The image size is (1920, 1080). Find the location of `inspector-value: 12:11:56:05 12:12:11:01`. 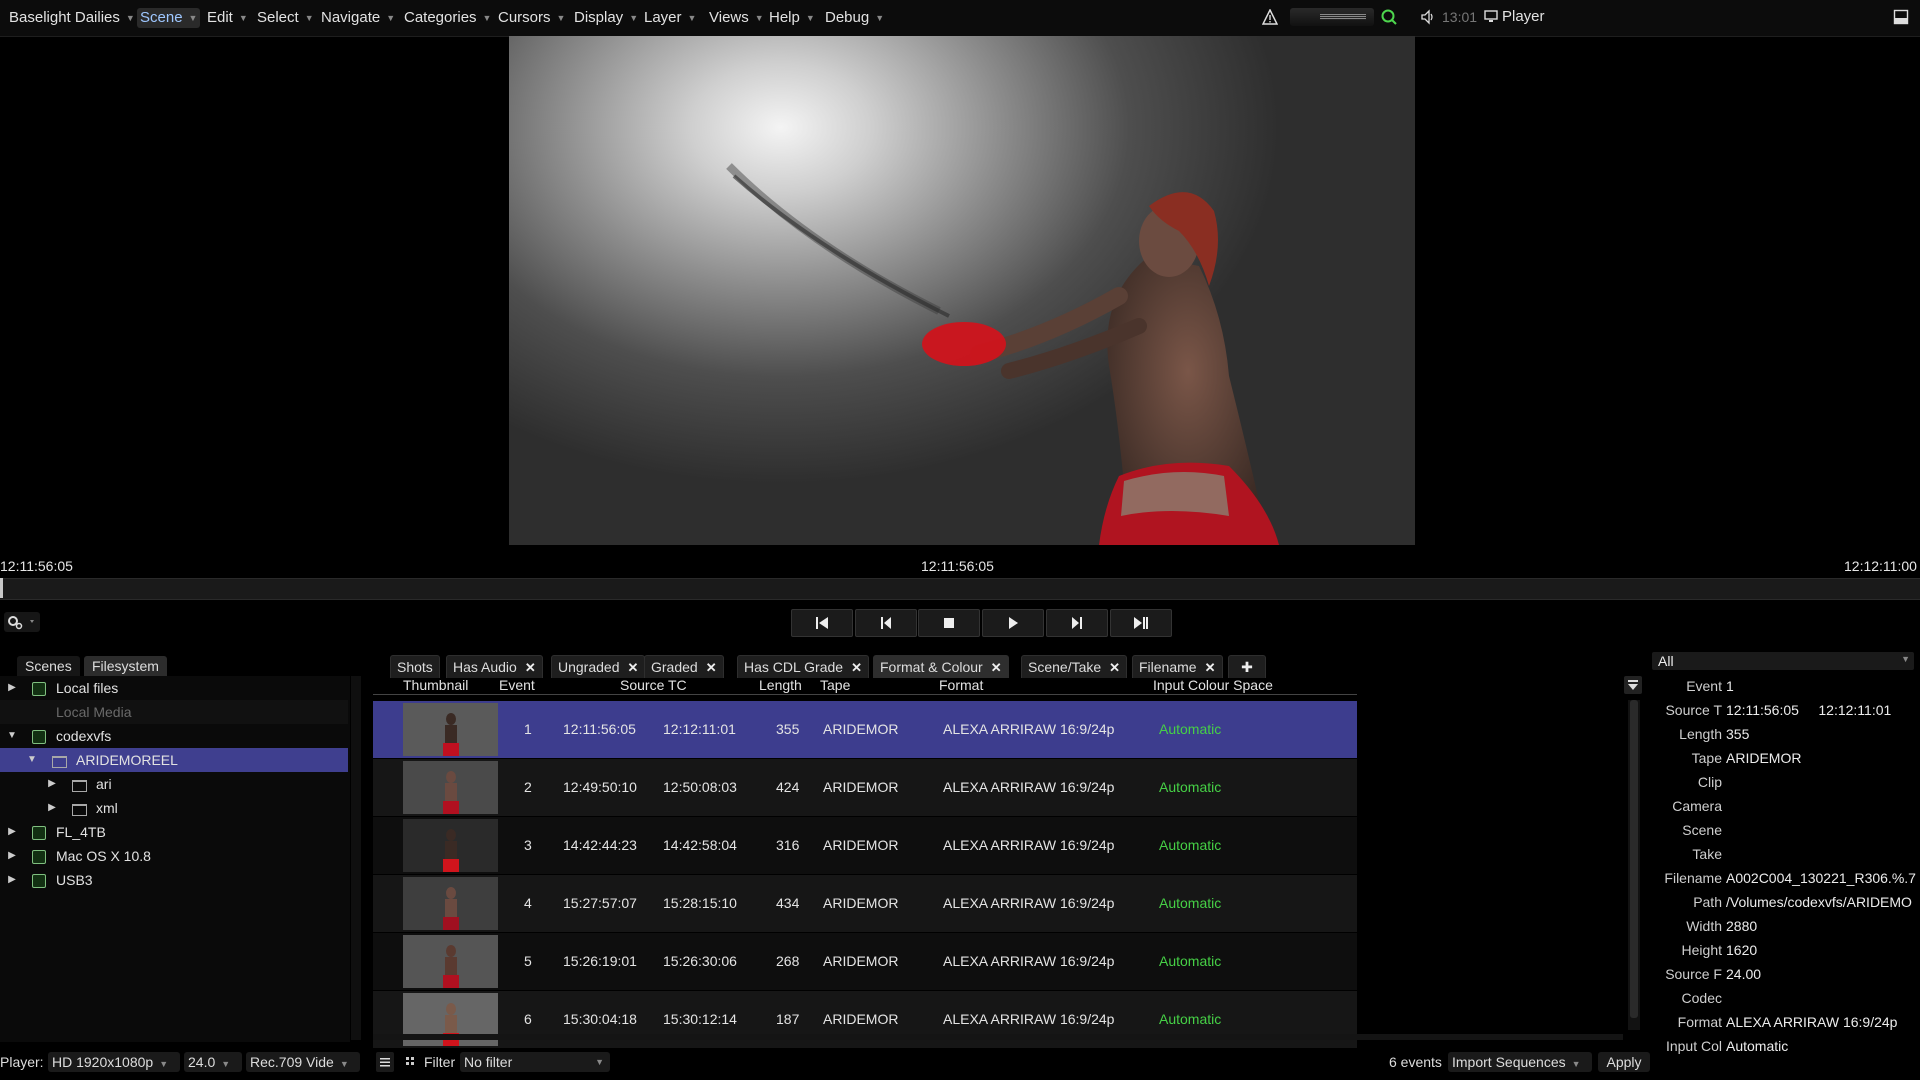

inspector-value: 12:11:56:05 12:12:11:01 is located at coordinates (1808, 710).